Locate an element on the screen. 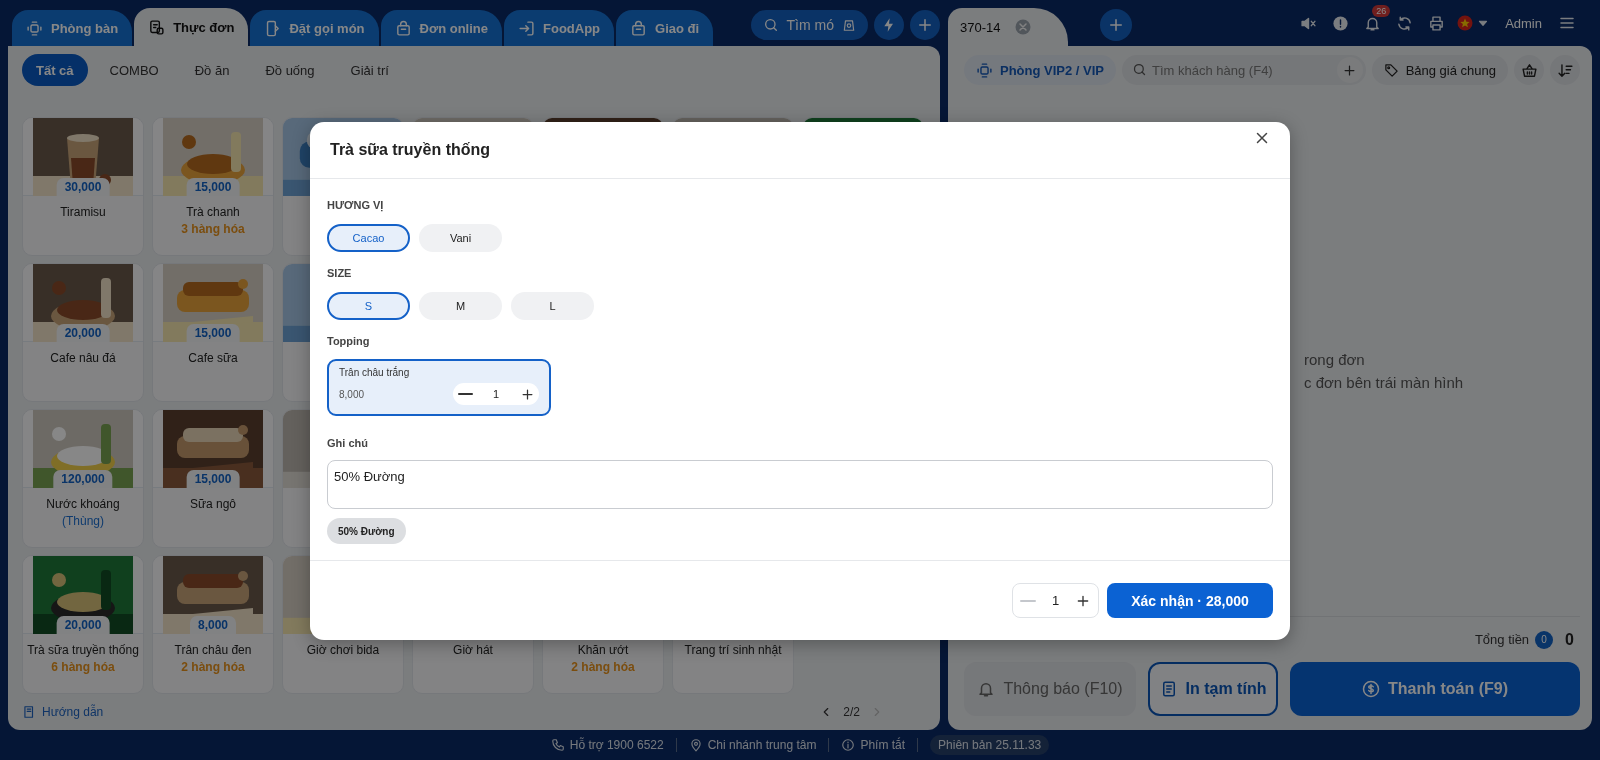 Image resolution: width=1600 pixels, height=760 pixels. action-button: In tạm tính is located at coordinates (1213, 689).